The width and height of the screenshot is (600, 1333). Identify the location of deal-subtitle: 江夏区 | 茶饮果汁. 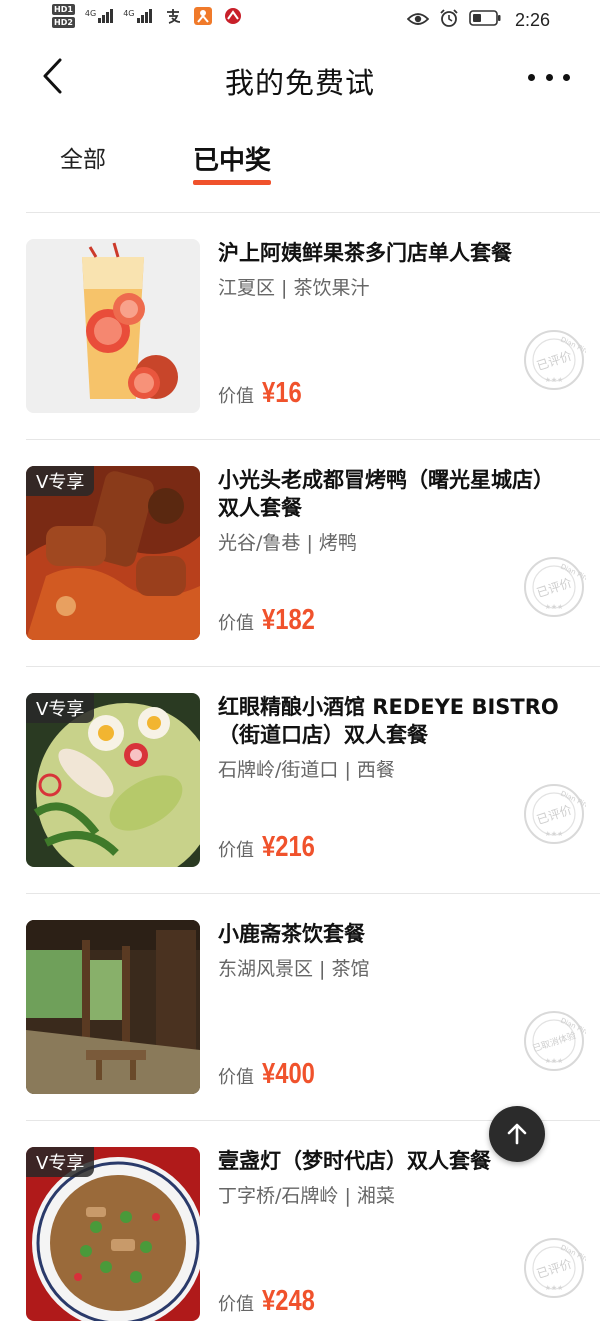
(294, 288).